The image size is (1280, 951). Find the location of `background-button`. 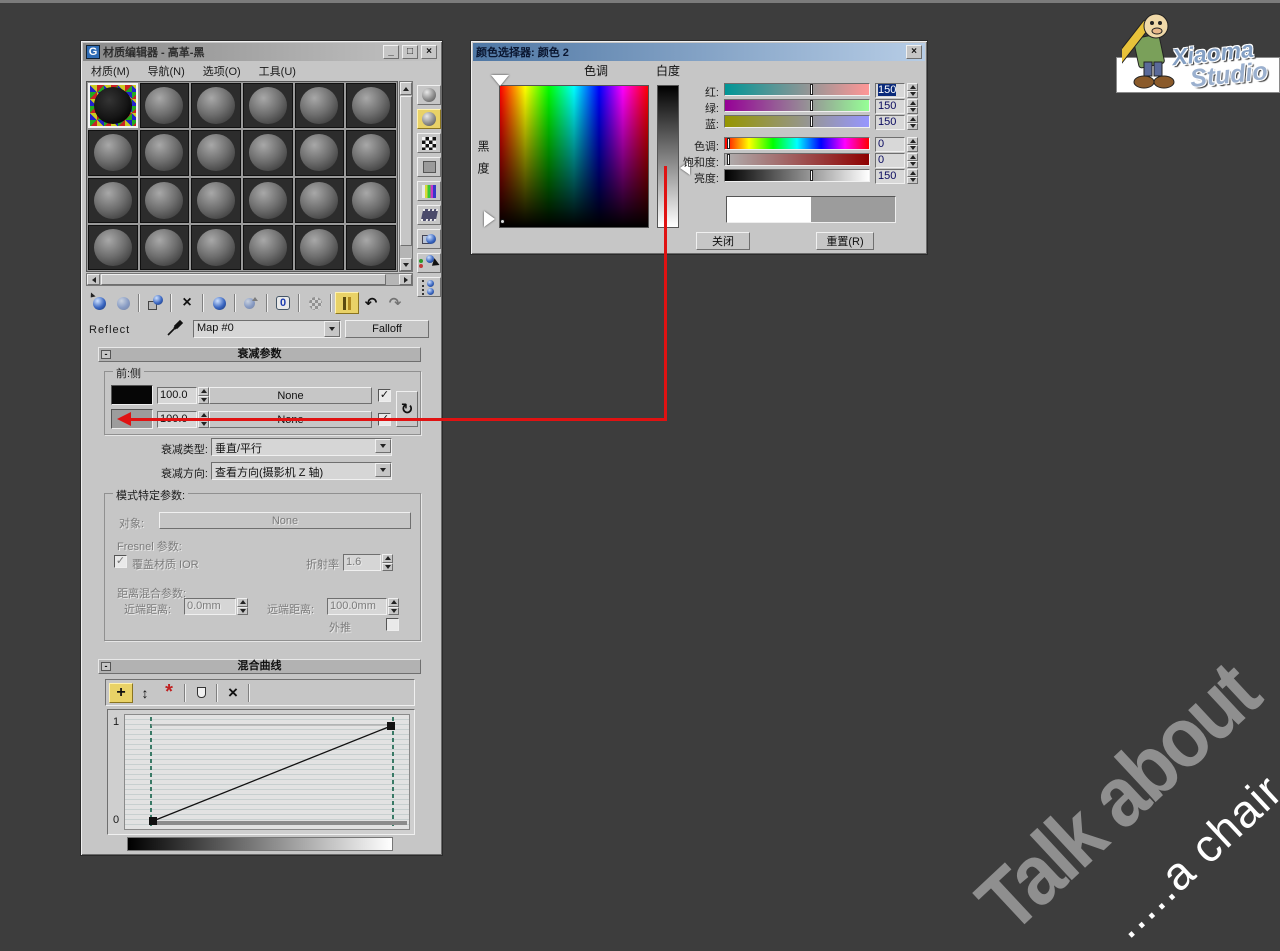

background-button is located at coordinates (429, 143).